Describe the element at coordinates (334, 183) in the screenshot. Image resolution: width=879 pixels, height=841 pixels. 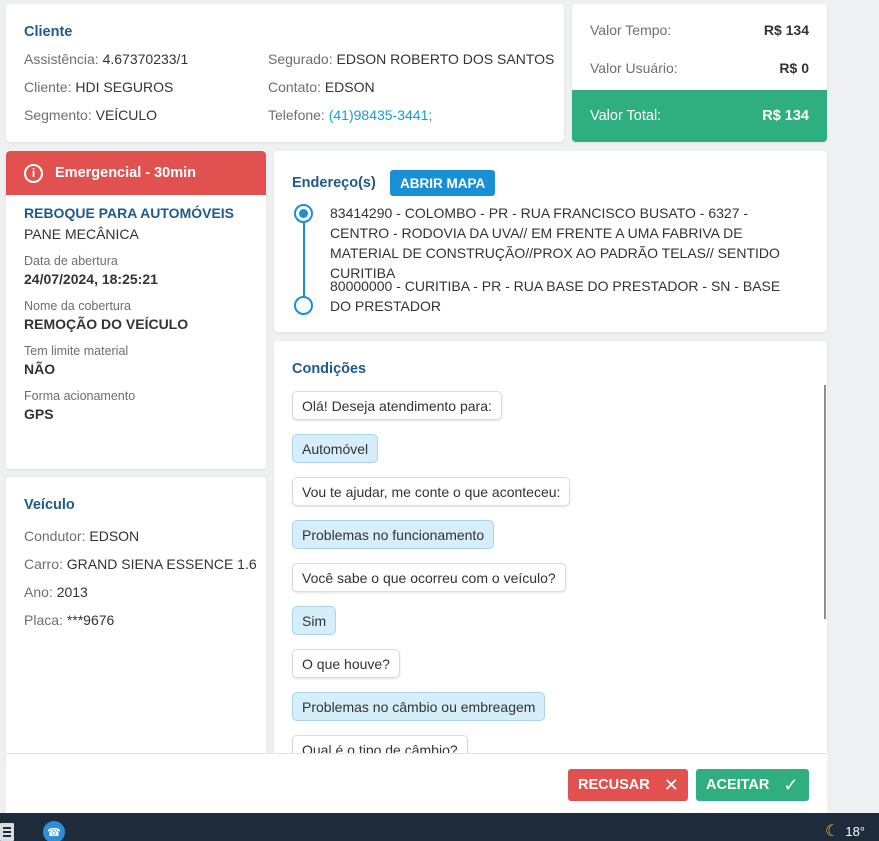
I see `endereco-title: Endereço(s)` at that location.